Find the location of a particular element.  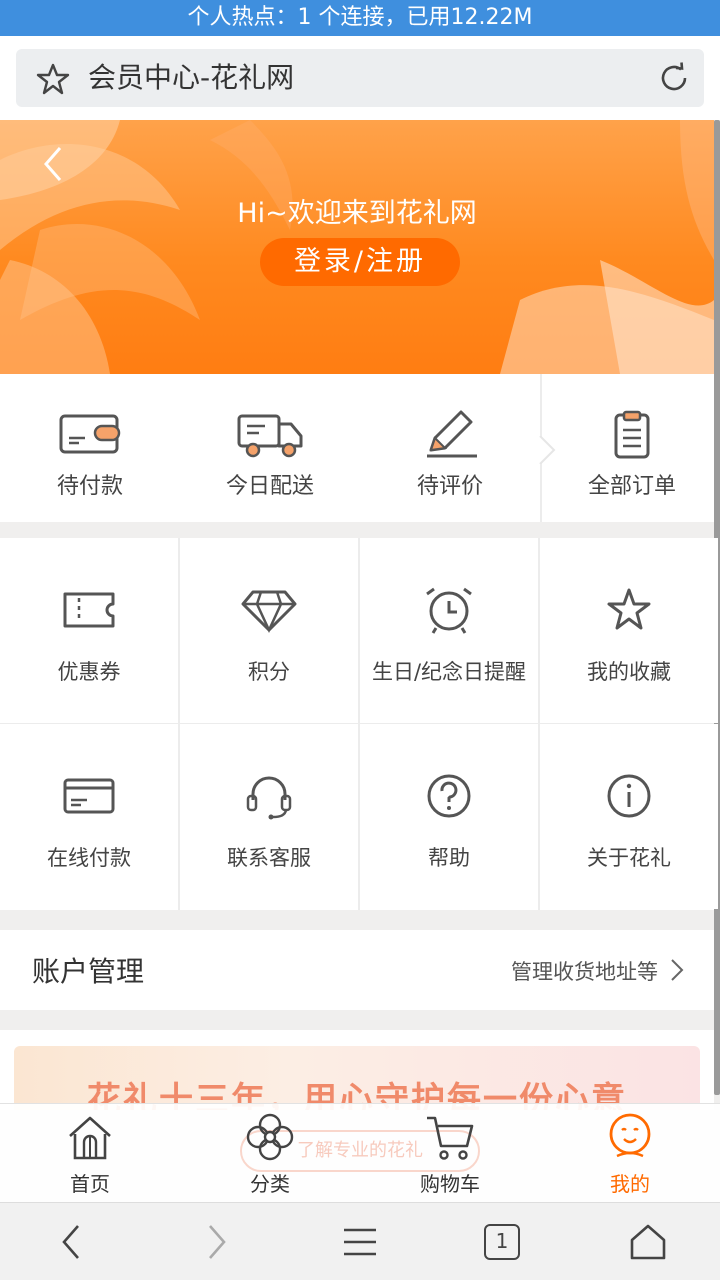

grid-item-coupons: 优惠券 is located at coordinates (89, 630).